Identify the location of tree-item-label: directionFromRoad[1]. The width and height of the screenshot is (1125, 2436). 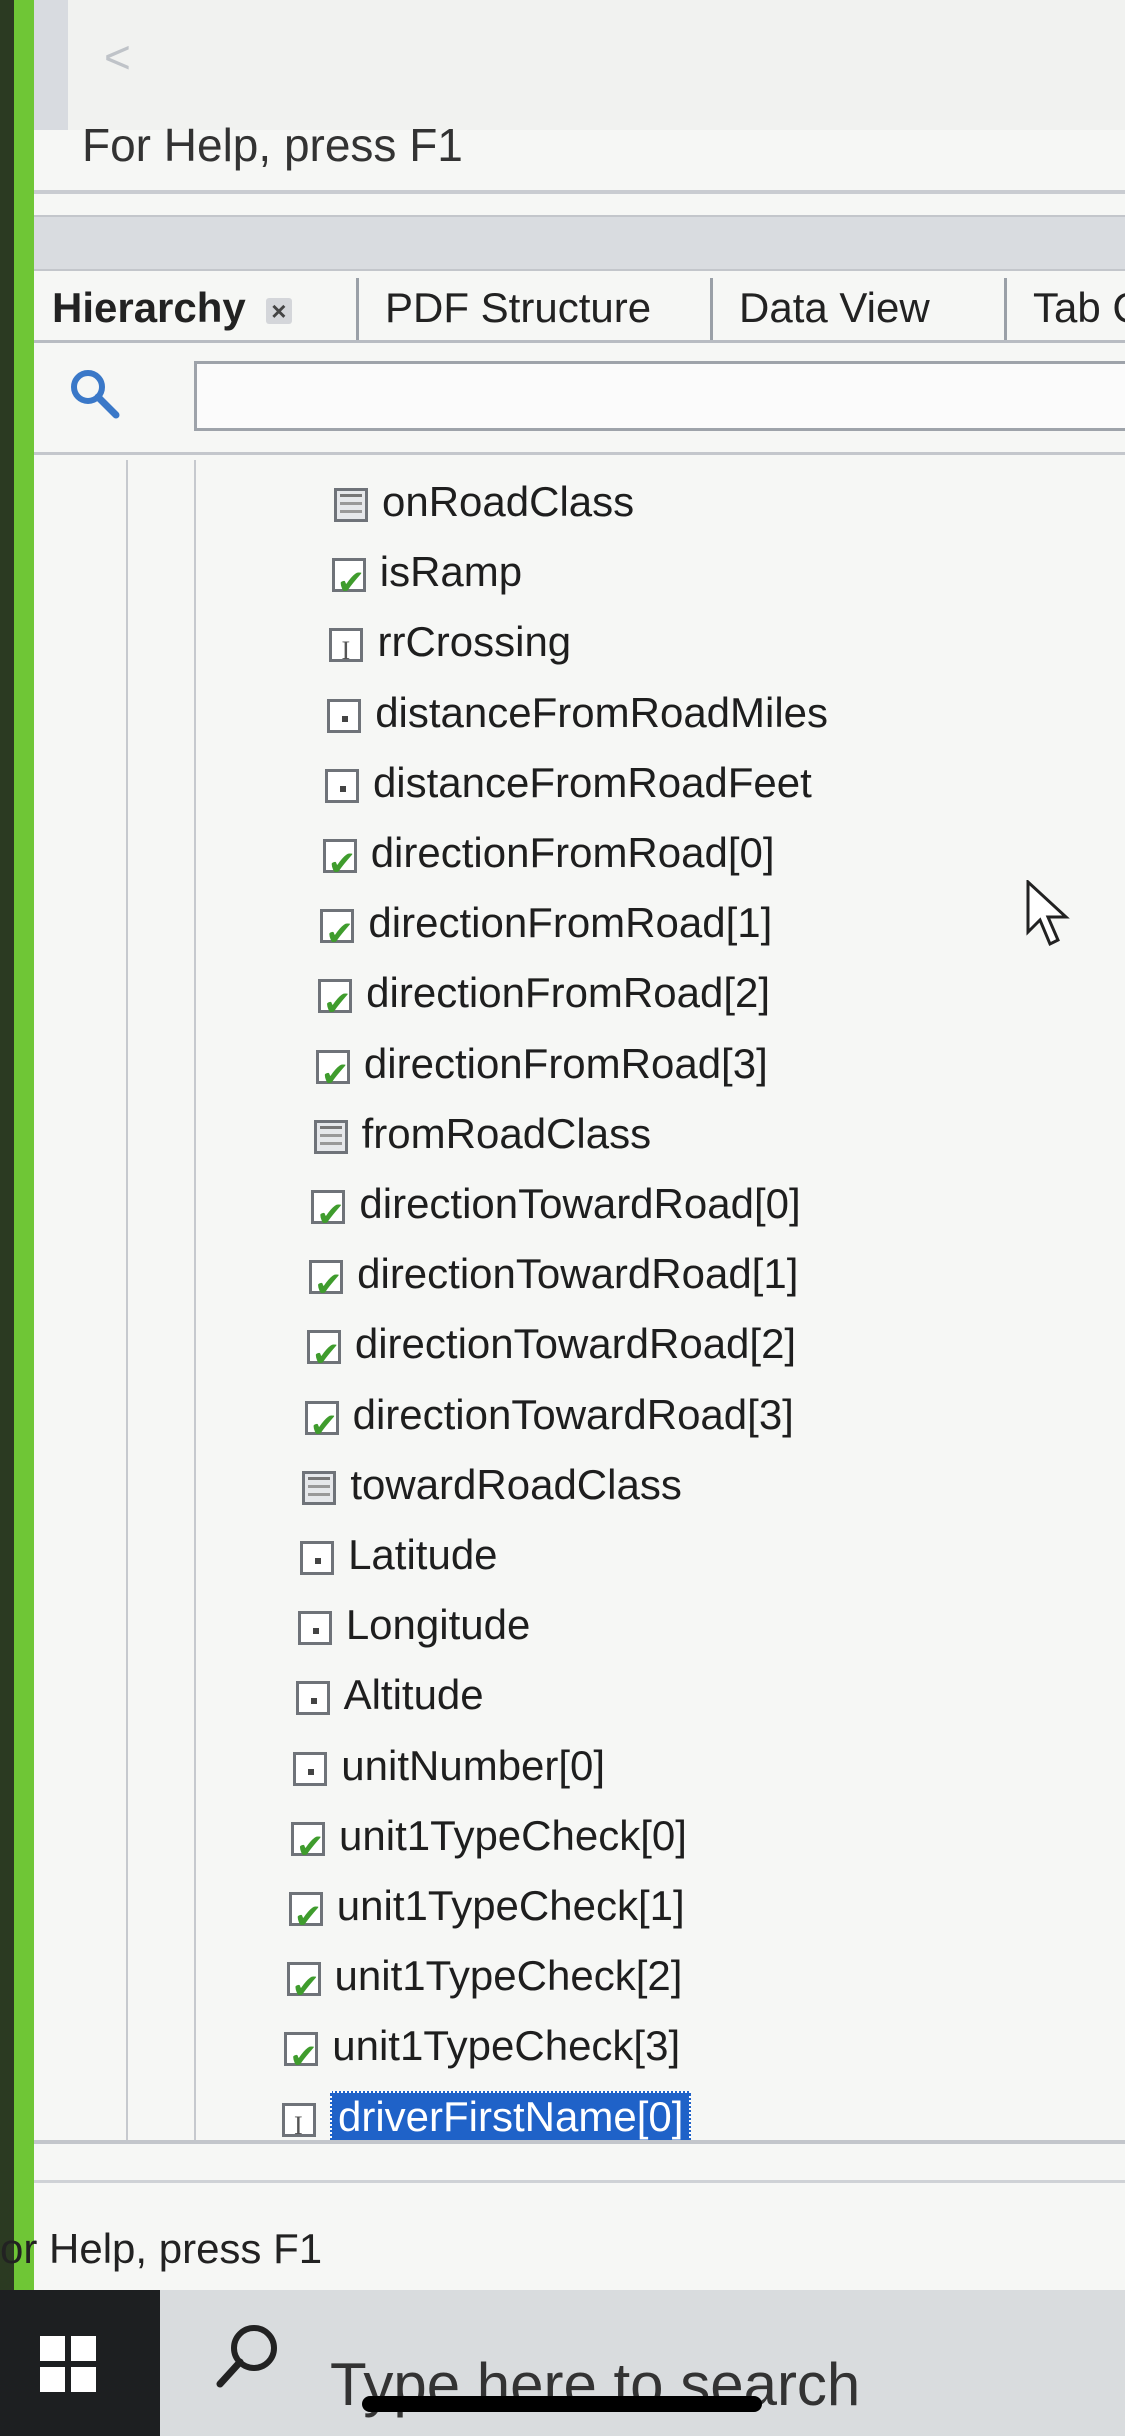
(570, 923).